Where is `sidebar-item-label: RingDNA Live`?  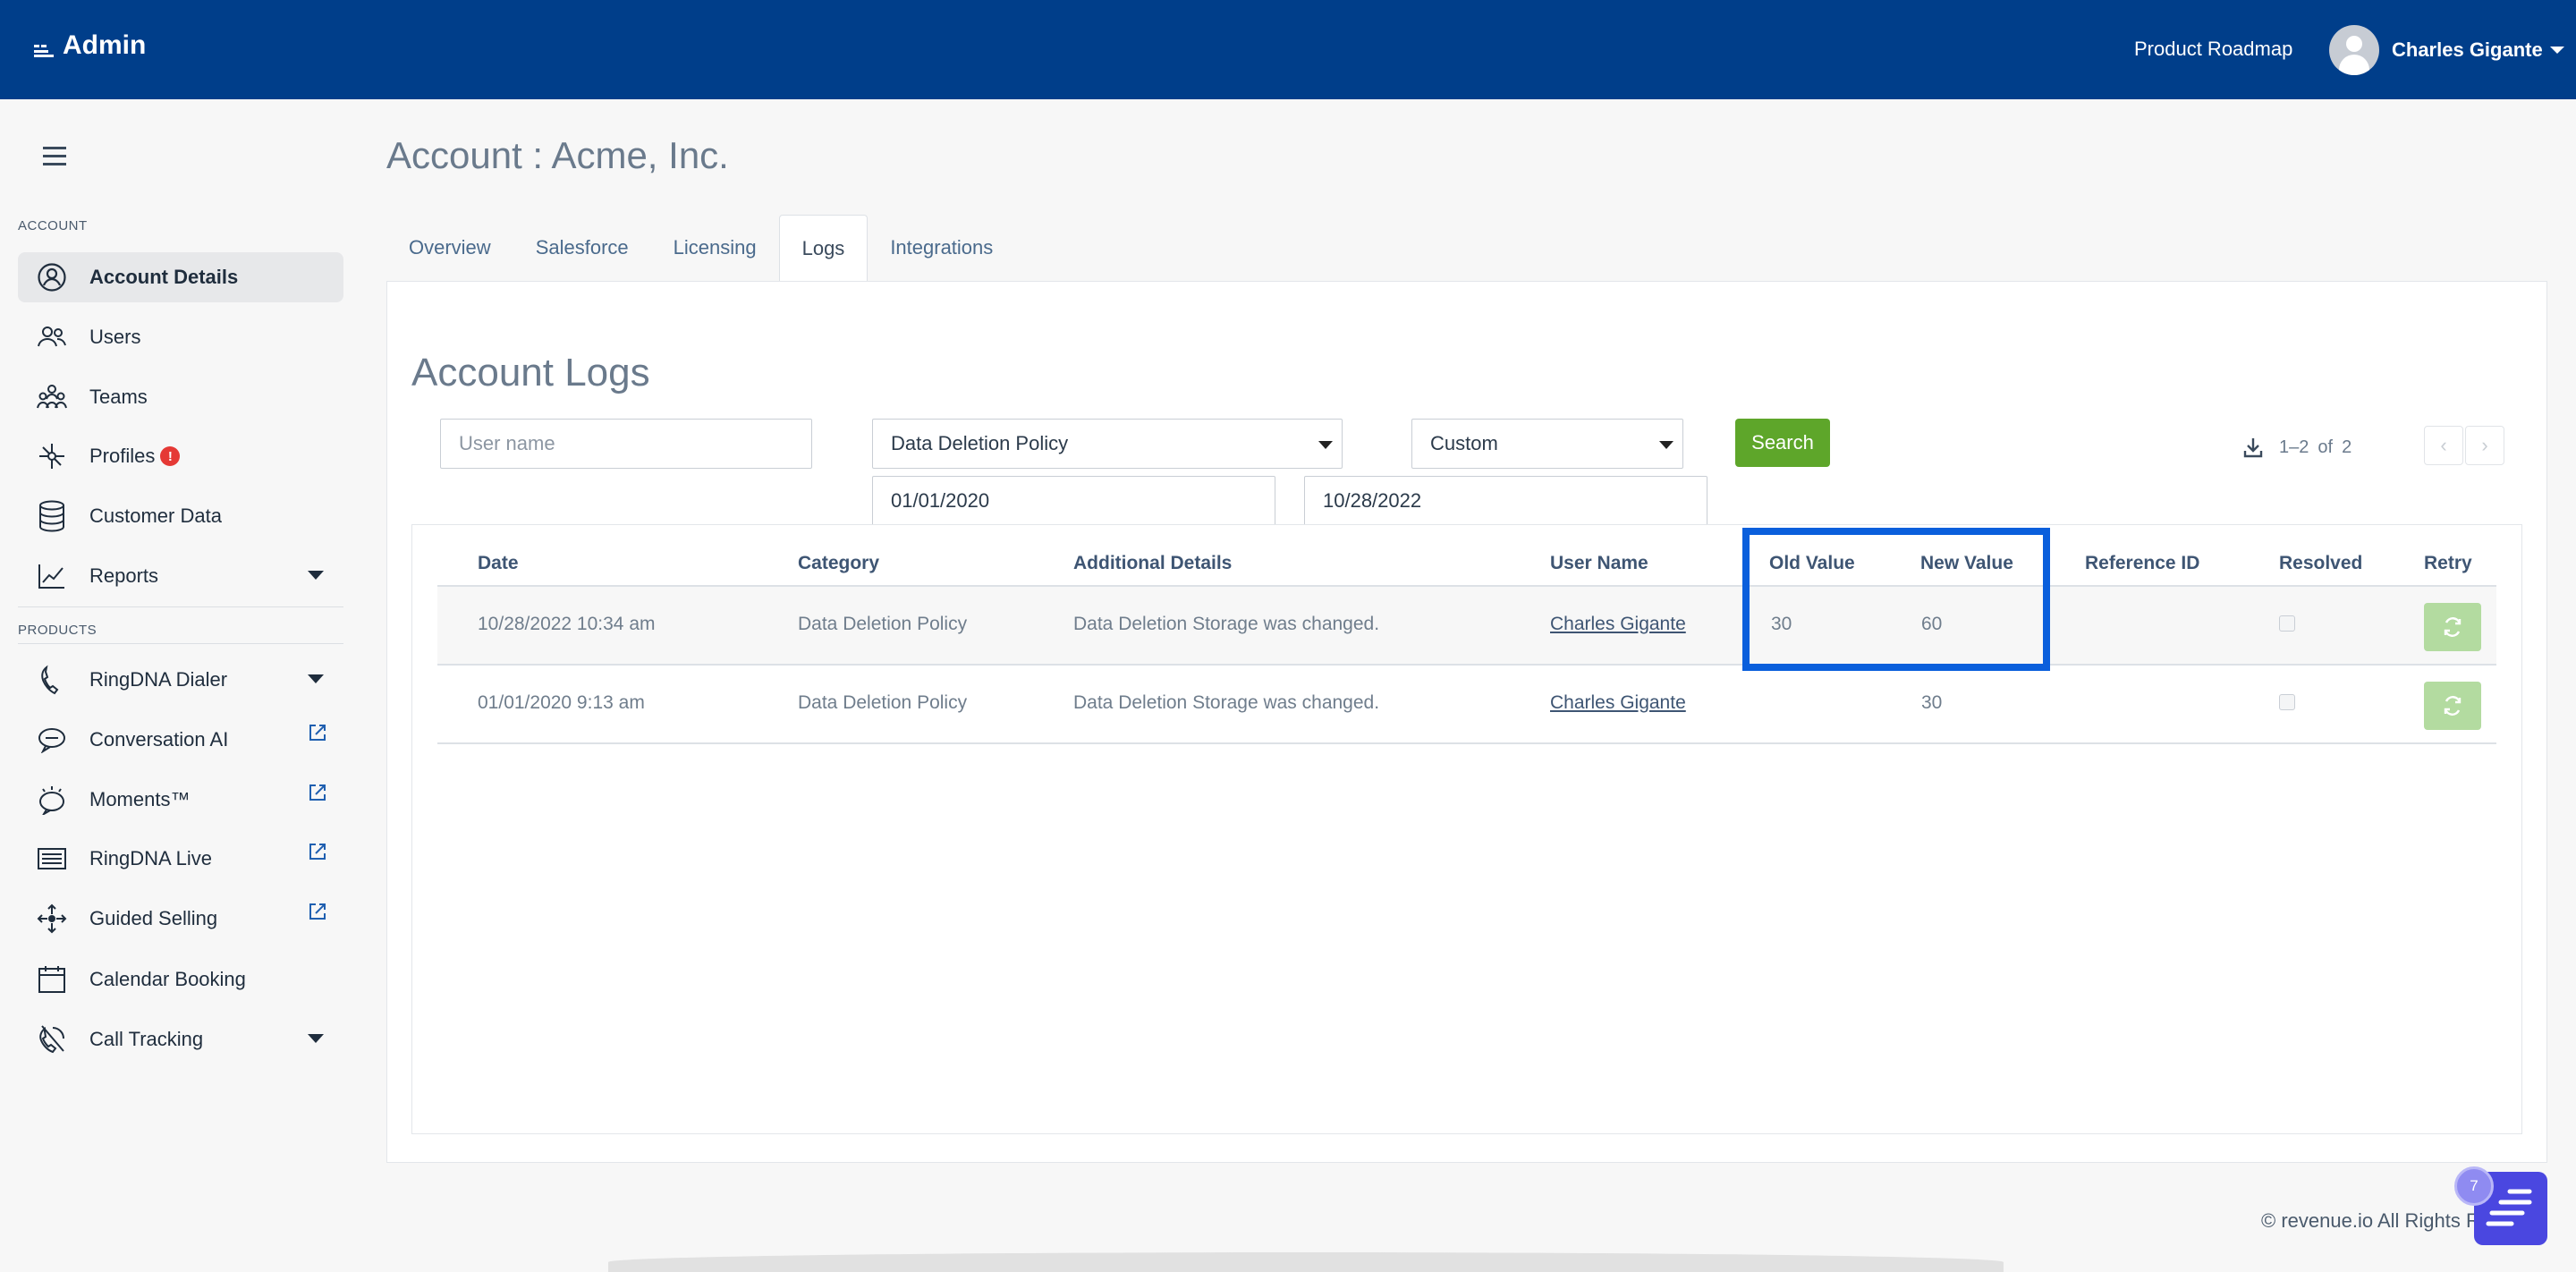 sidebar-item-label: RingDNA Live is located at coordinates (150, 858).